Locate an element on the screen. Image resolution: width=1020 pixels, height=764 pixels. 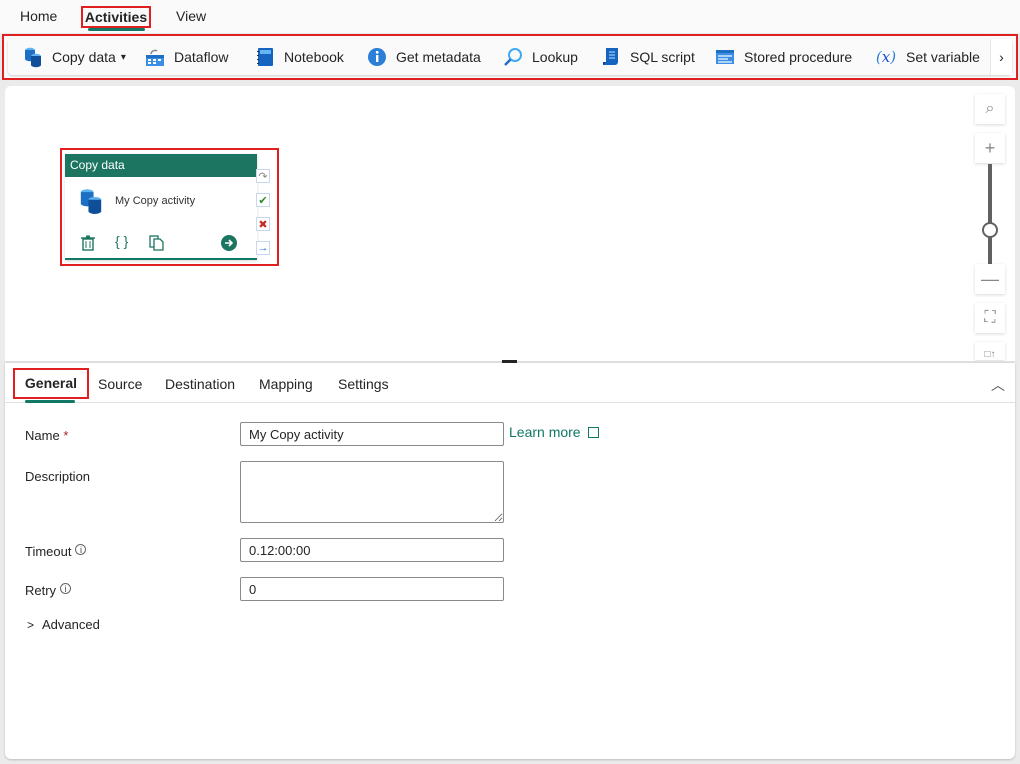
learn-more-link: Learn more is located at coordinates (554, 432).